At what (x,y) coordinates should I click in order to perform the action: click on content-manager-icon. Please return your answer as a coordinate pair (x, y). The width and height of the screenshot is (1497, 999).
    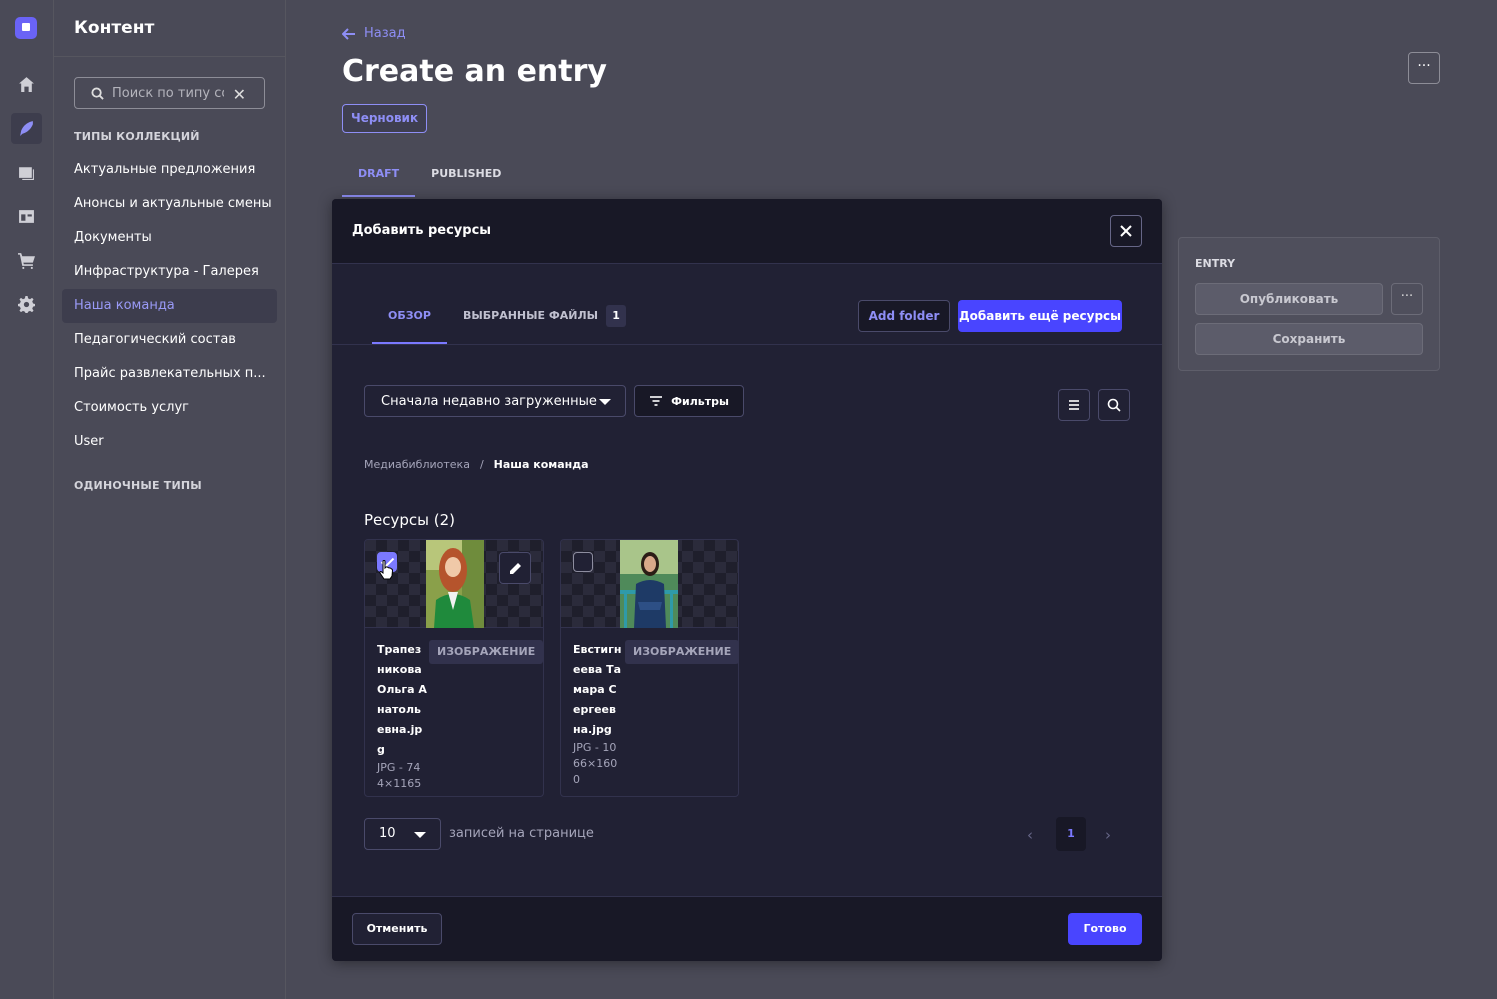
    Looking at the image, I should click on (26, 128).